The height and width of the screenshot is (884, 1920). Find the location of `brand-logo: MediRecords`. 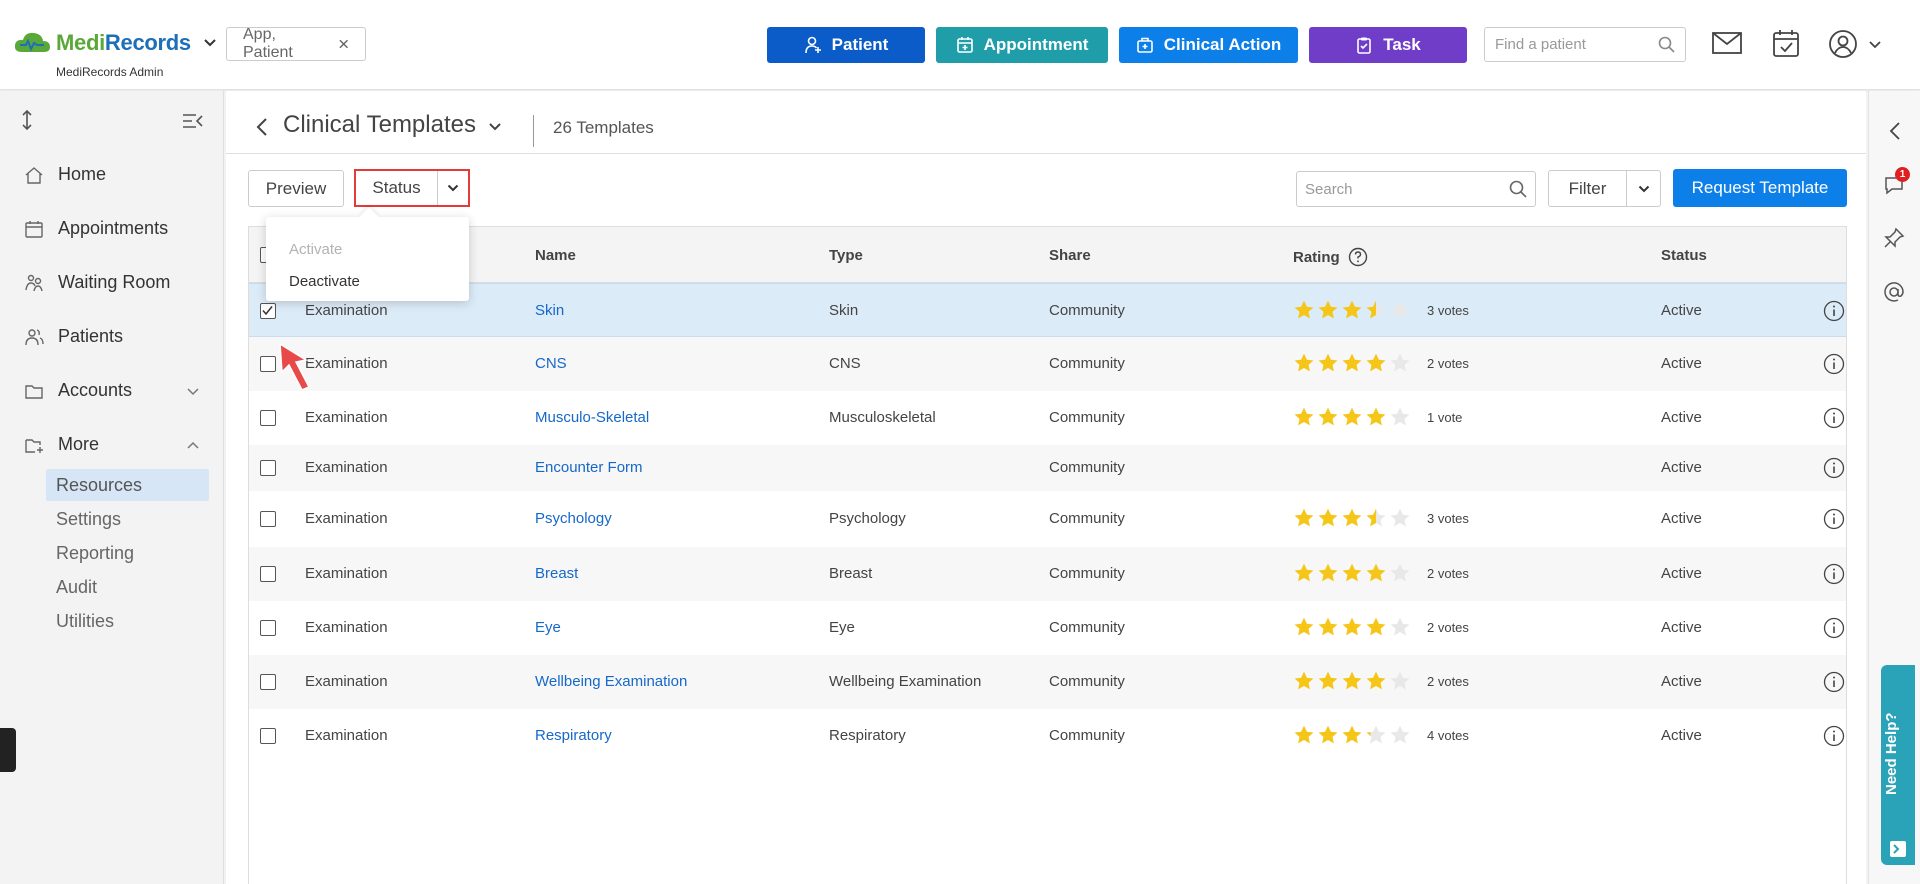

brand-logo: MediRecords is located at coordinates (114, 43).